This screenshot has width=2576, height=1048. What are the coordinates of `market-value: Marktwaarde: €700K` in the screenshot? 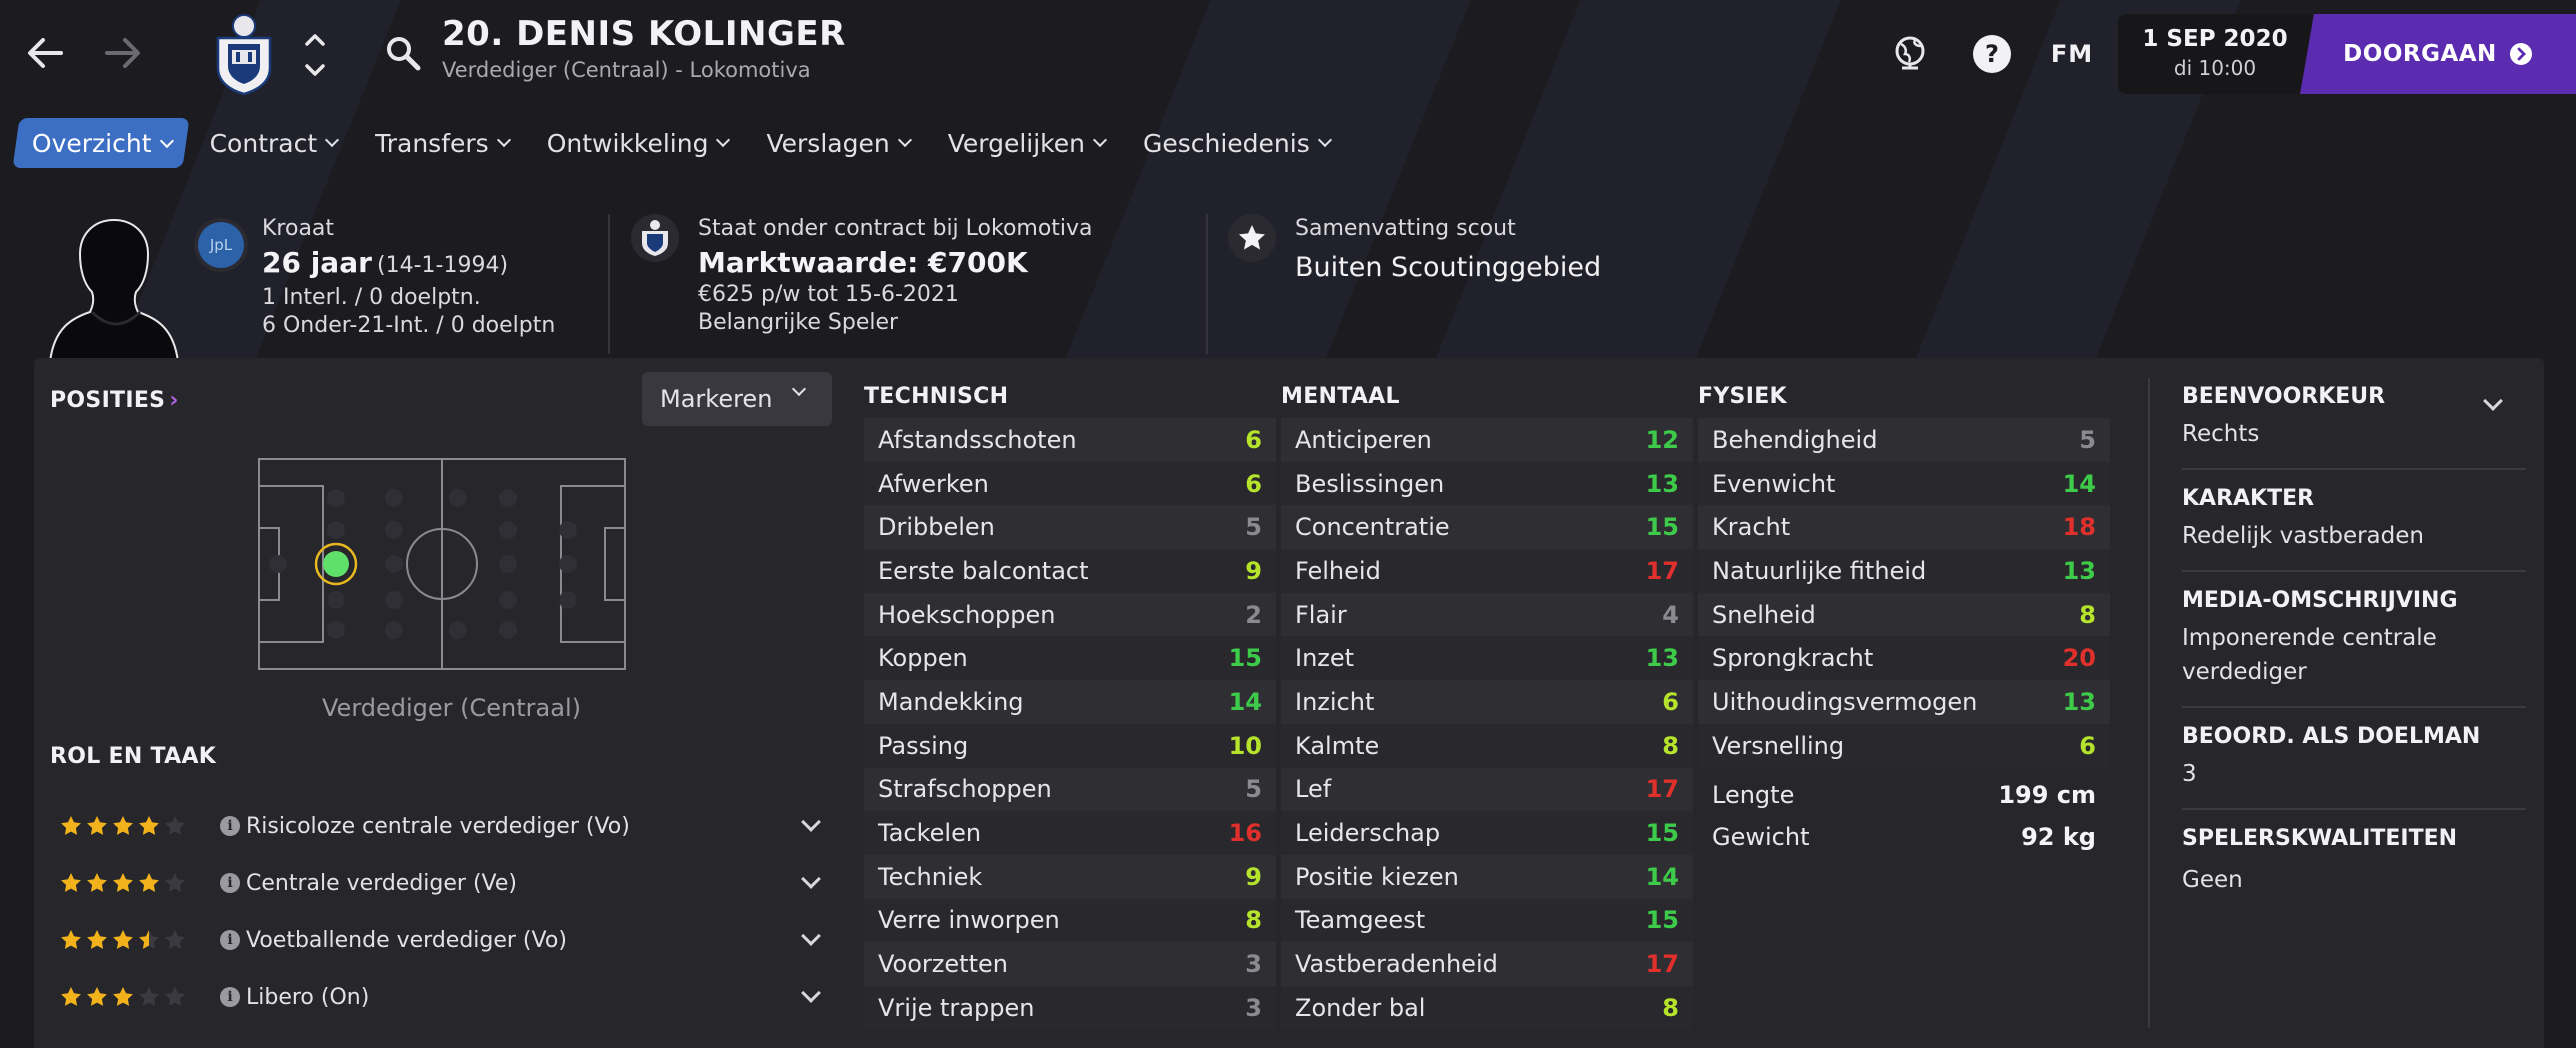 It's located at (895, 262).